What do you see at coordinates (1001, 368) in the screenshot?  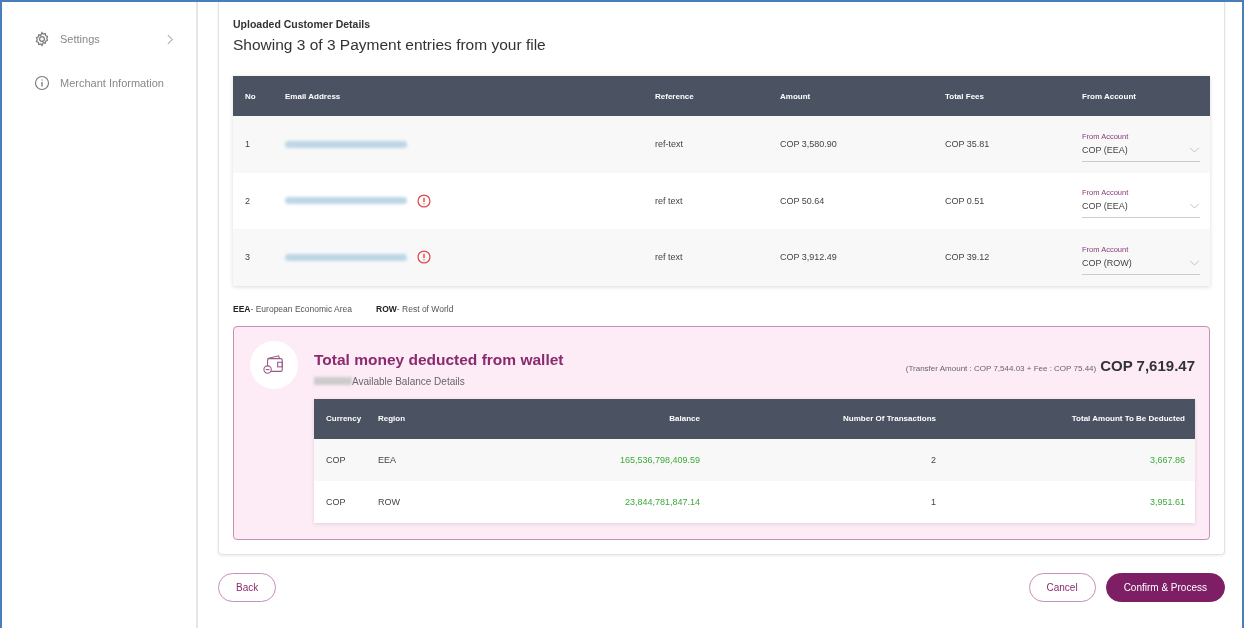 I see `fee-breakdown: (Transfer Amount : COP 7,544.03 + Fee : COP 75.44)` at bounding box center [1001, 368].